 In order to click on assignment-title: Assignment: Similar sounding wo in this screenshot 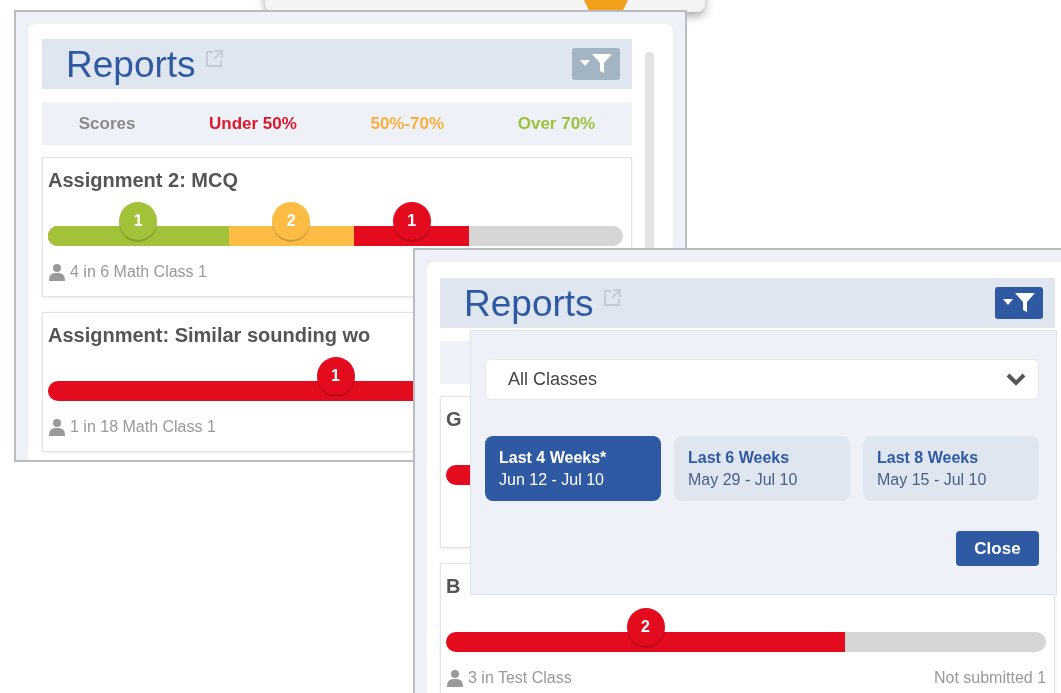, I will do `click(210, 335)`.